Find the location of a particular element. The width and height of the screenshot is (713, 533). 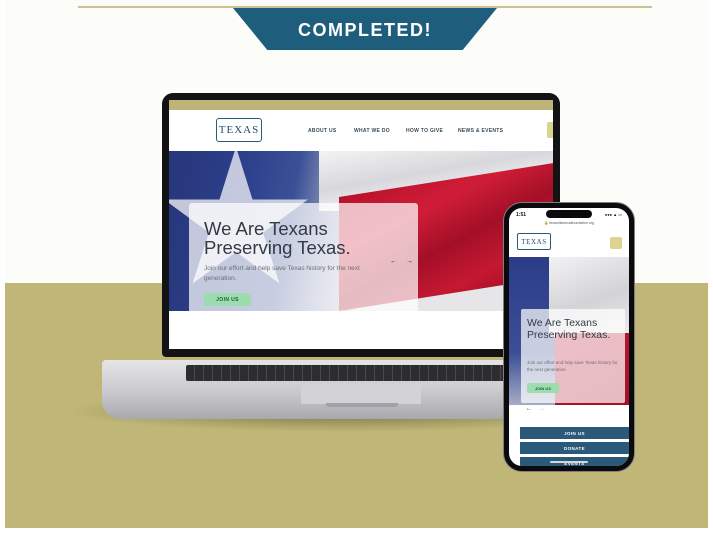

donate-nav-button: DONATE is located at coordinates (574, 448).